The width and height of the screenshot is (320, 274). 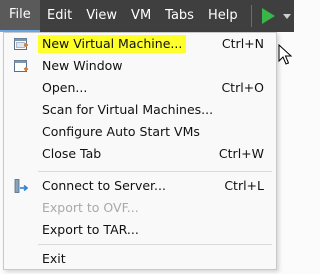 I want to click on menu-item-label: Close Tab, so click(x=72, y=153).